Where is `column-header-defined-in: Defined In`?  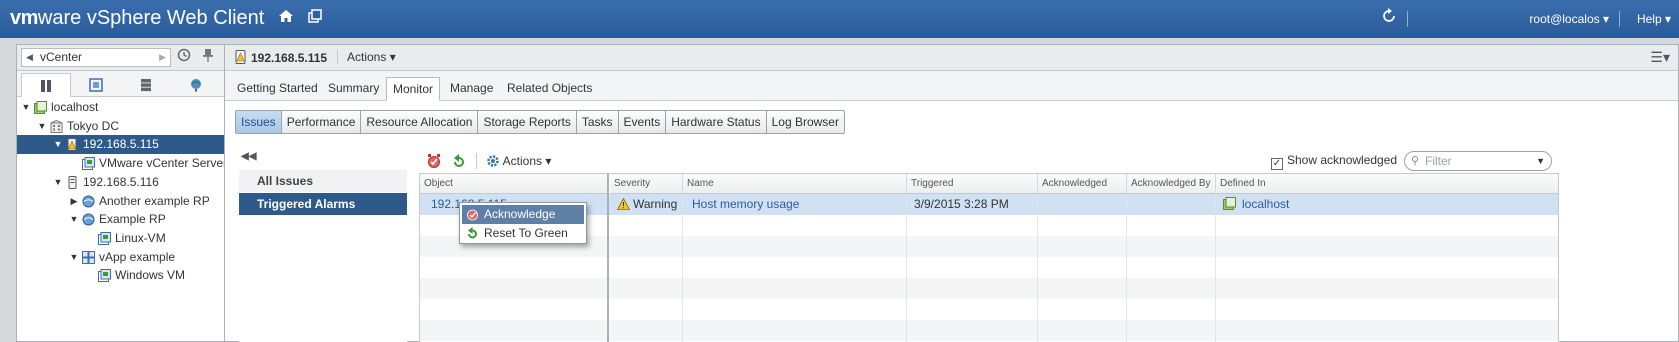 column-header-defined-in: Defined In is located at coordinates (1387, 184).